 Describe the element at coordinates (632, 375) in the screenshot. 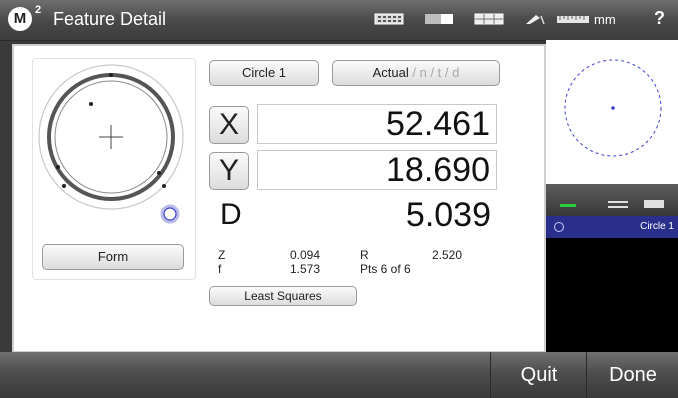

I see `done-button: Done` at that location.